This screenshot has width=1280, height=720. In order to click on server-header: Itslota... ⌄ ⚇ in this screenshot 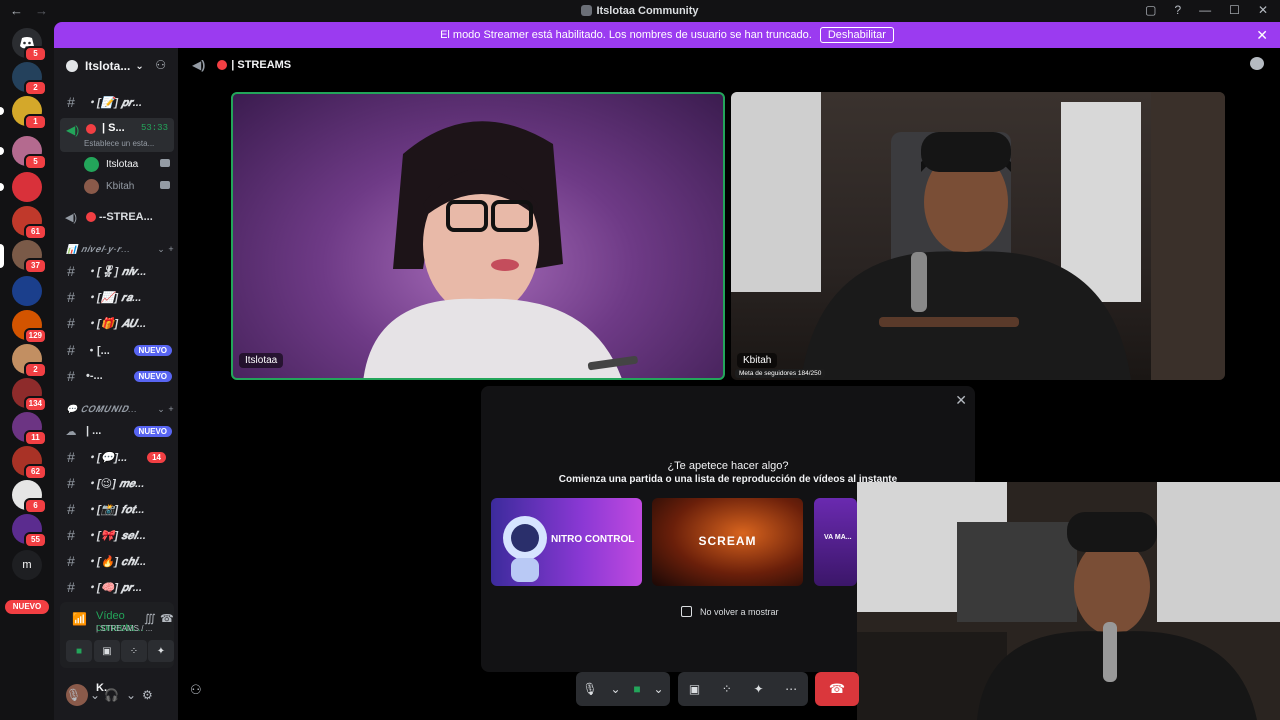, I will do `click(116, 66)`.